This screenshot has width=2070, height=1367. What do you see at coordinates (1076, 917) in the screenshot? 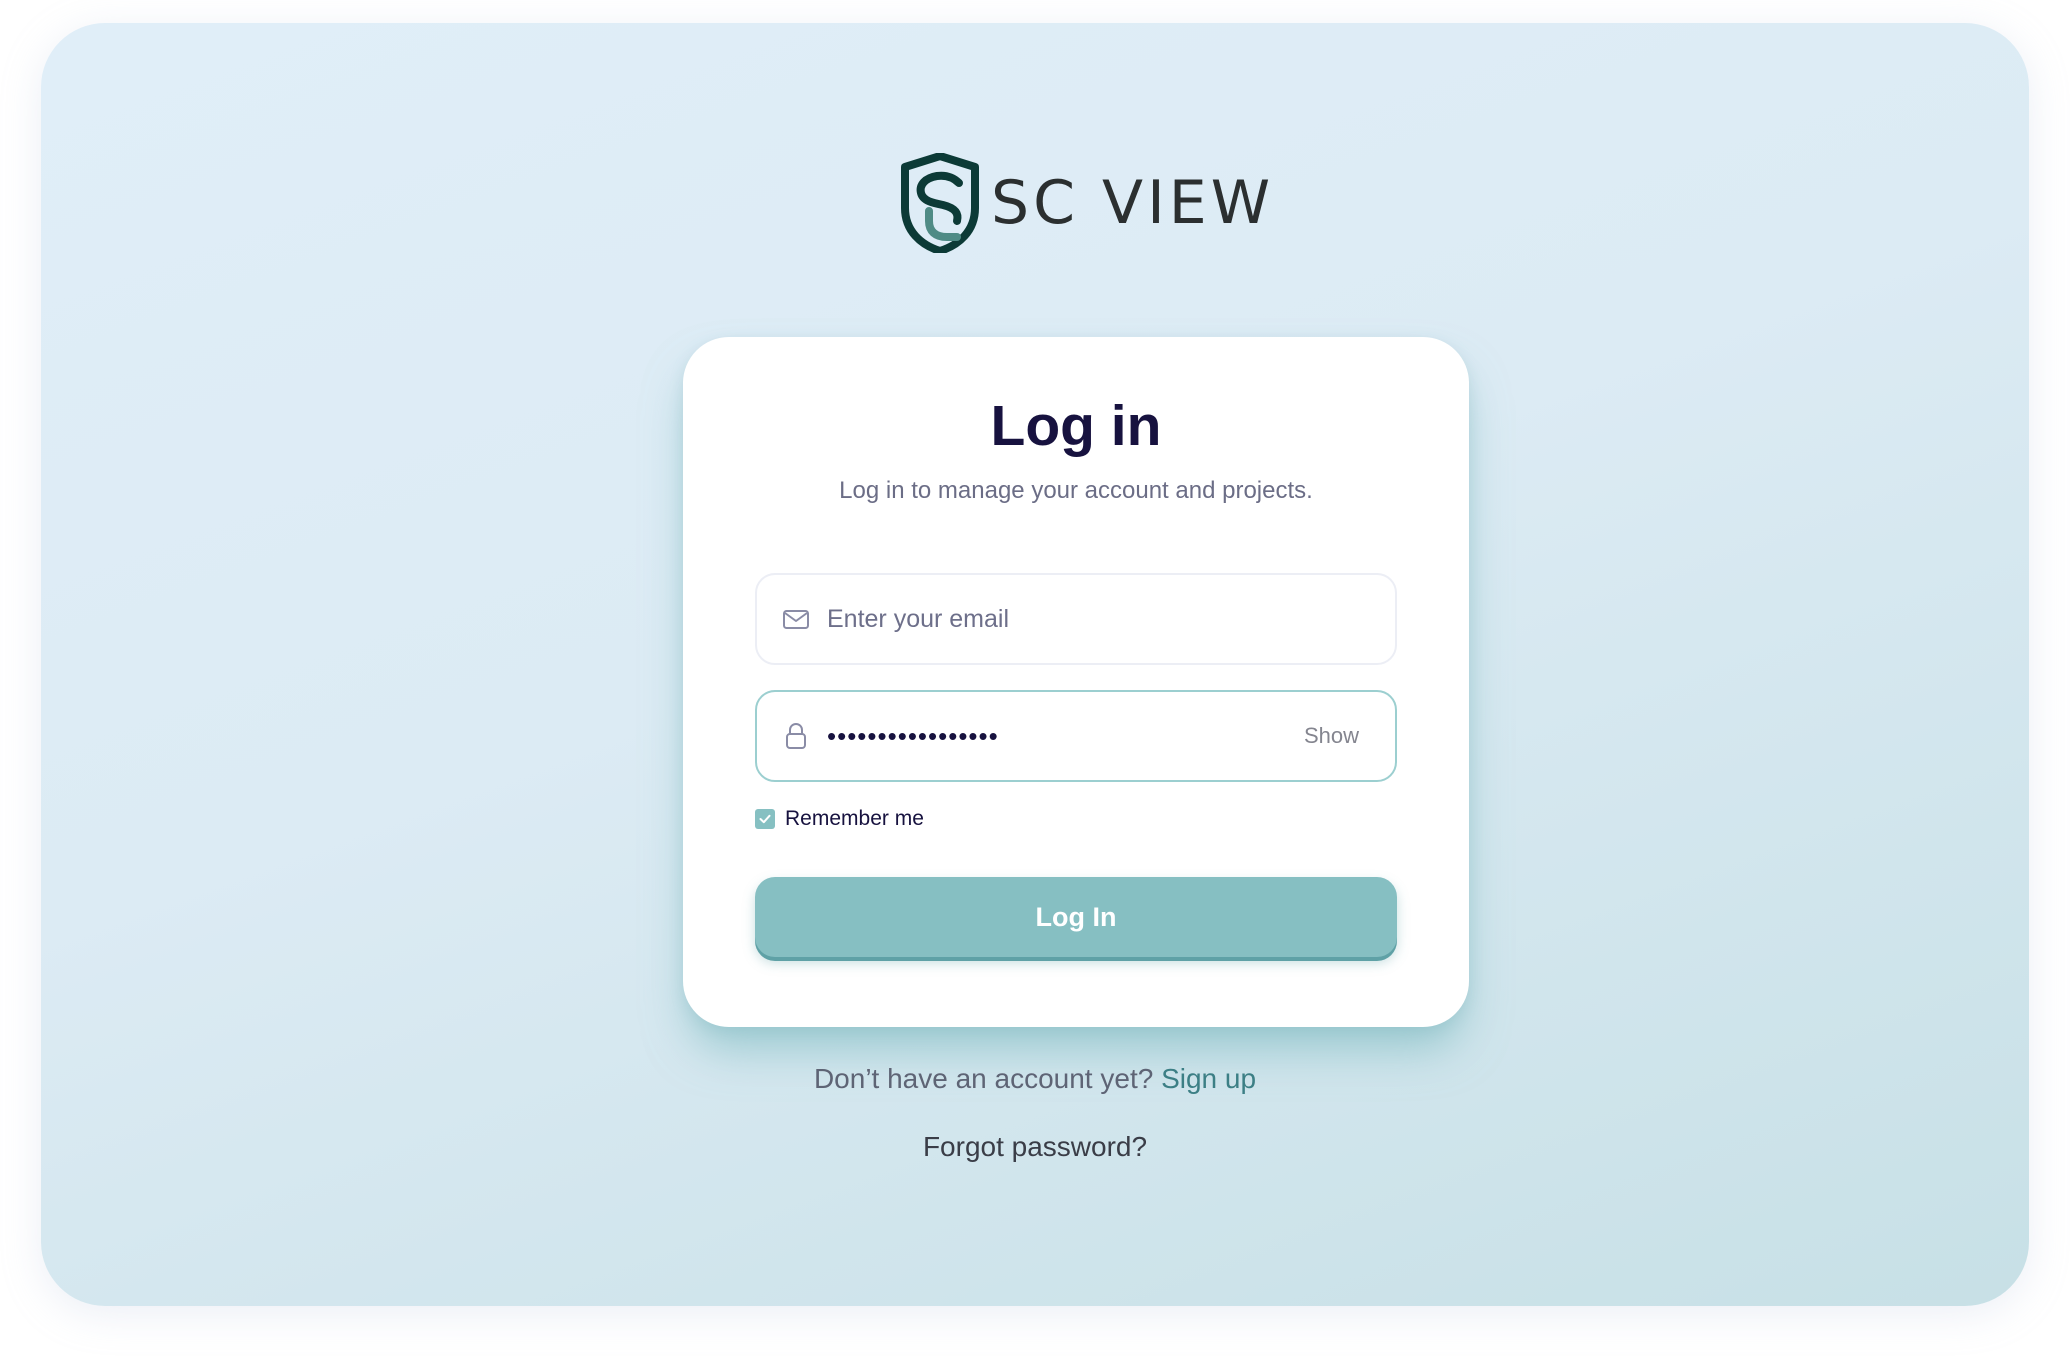
I see `login-button: Log In` at bounding box center [1076, 917].